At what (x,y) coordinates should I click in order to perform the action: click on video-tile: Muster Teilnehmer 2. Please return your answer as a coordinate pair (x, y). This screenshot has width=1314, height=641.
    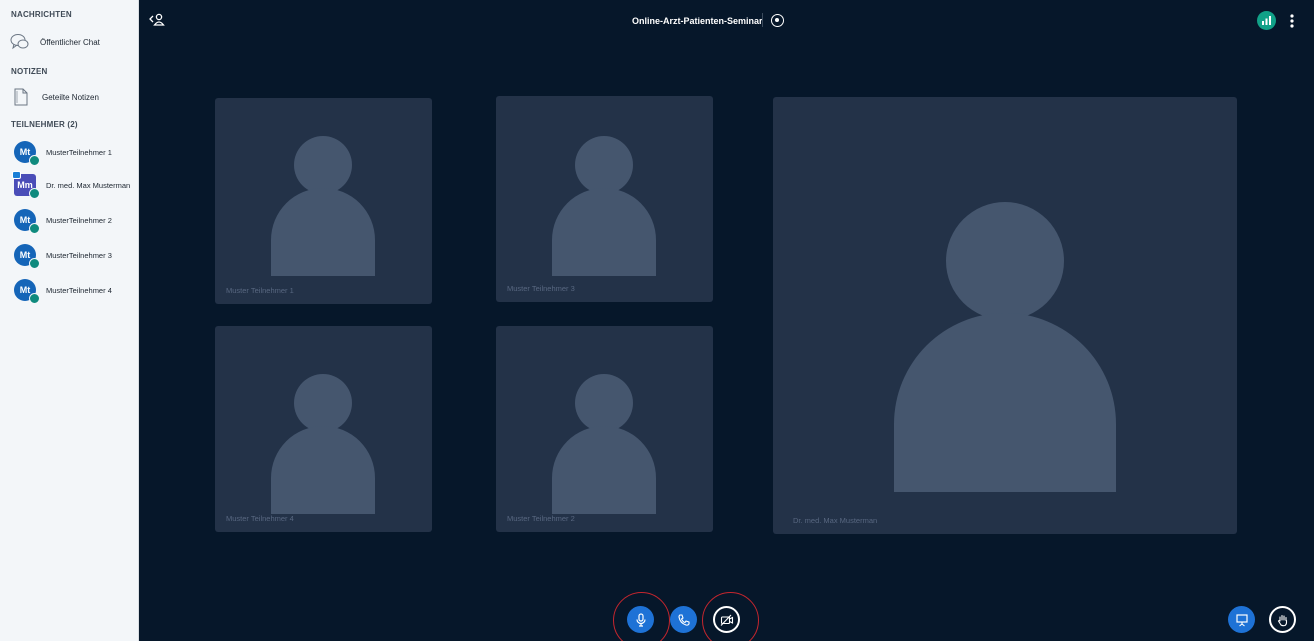
    Looking at the image, I should click on (604, 429).